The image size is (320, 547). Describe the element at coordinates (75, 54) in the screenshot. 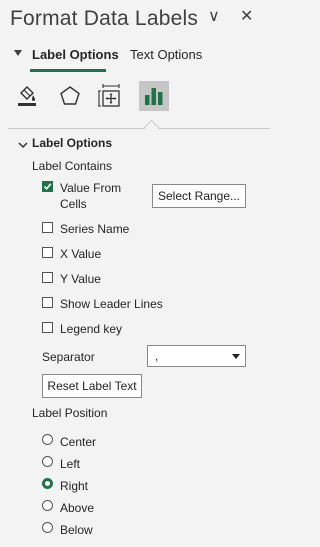

I see `tab-label-options: Label Options` at that location.